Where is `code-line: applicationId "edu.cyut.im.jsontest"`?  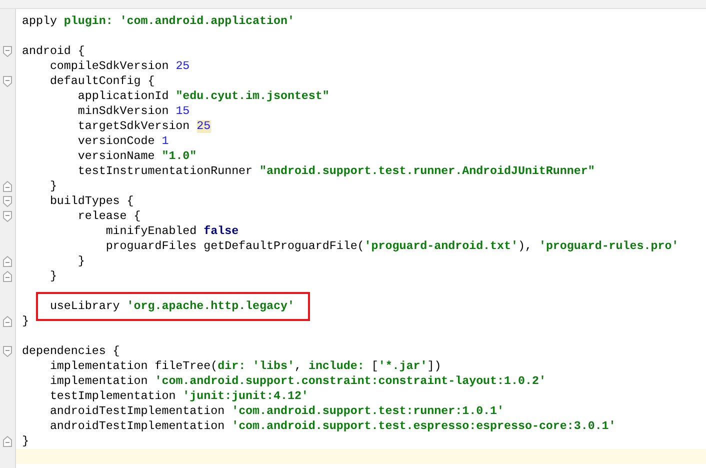 code-line: applicationId "edu.cyut.im.jsontest" is located at coordinates (203, 96).